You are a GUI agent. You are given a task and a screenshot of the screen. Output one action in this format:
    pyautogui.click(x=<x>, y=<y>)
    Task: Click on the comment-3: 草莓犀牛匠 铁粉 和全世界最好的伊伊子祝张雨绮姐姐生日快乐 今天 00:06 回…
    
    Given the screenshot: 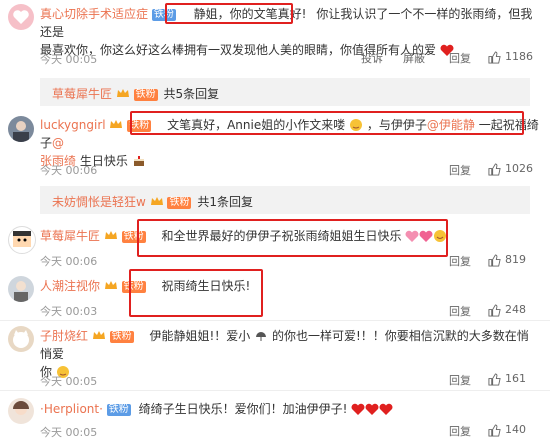 What is the action you would take?
    pyautogui.click(x=275, y=245)
    